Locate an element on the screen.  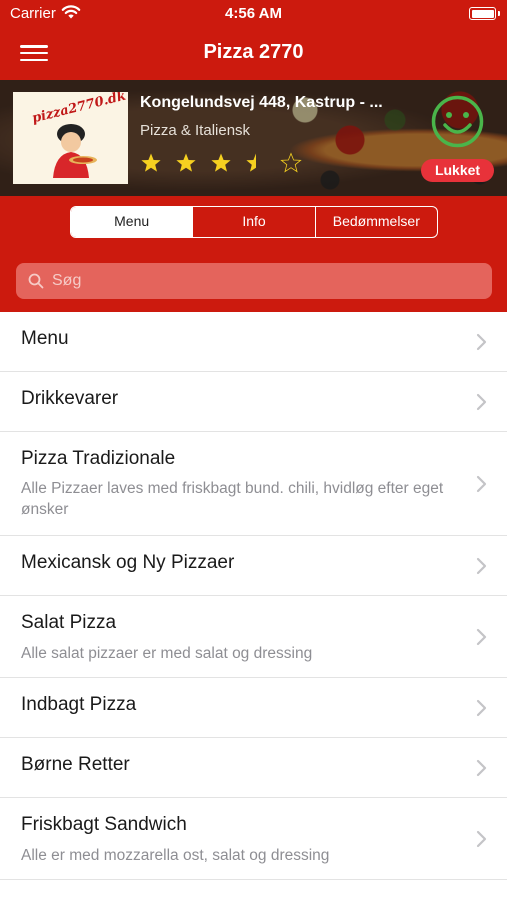
item-title: Menu is located at coordinates (45, 338).